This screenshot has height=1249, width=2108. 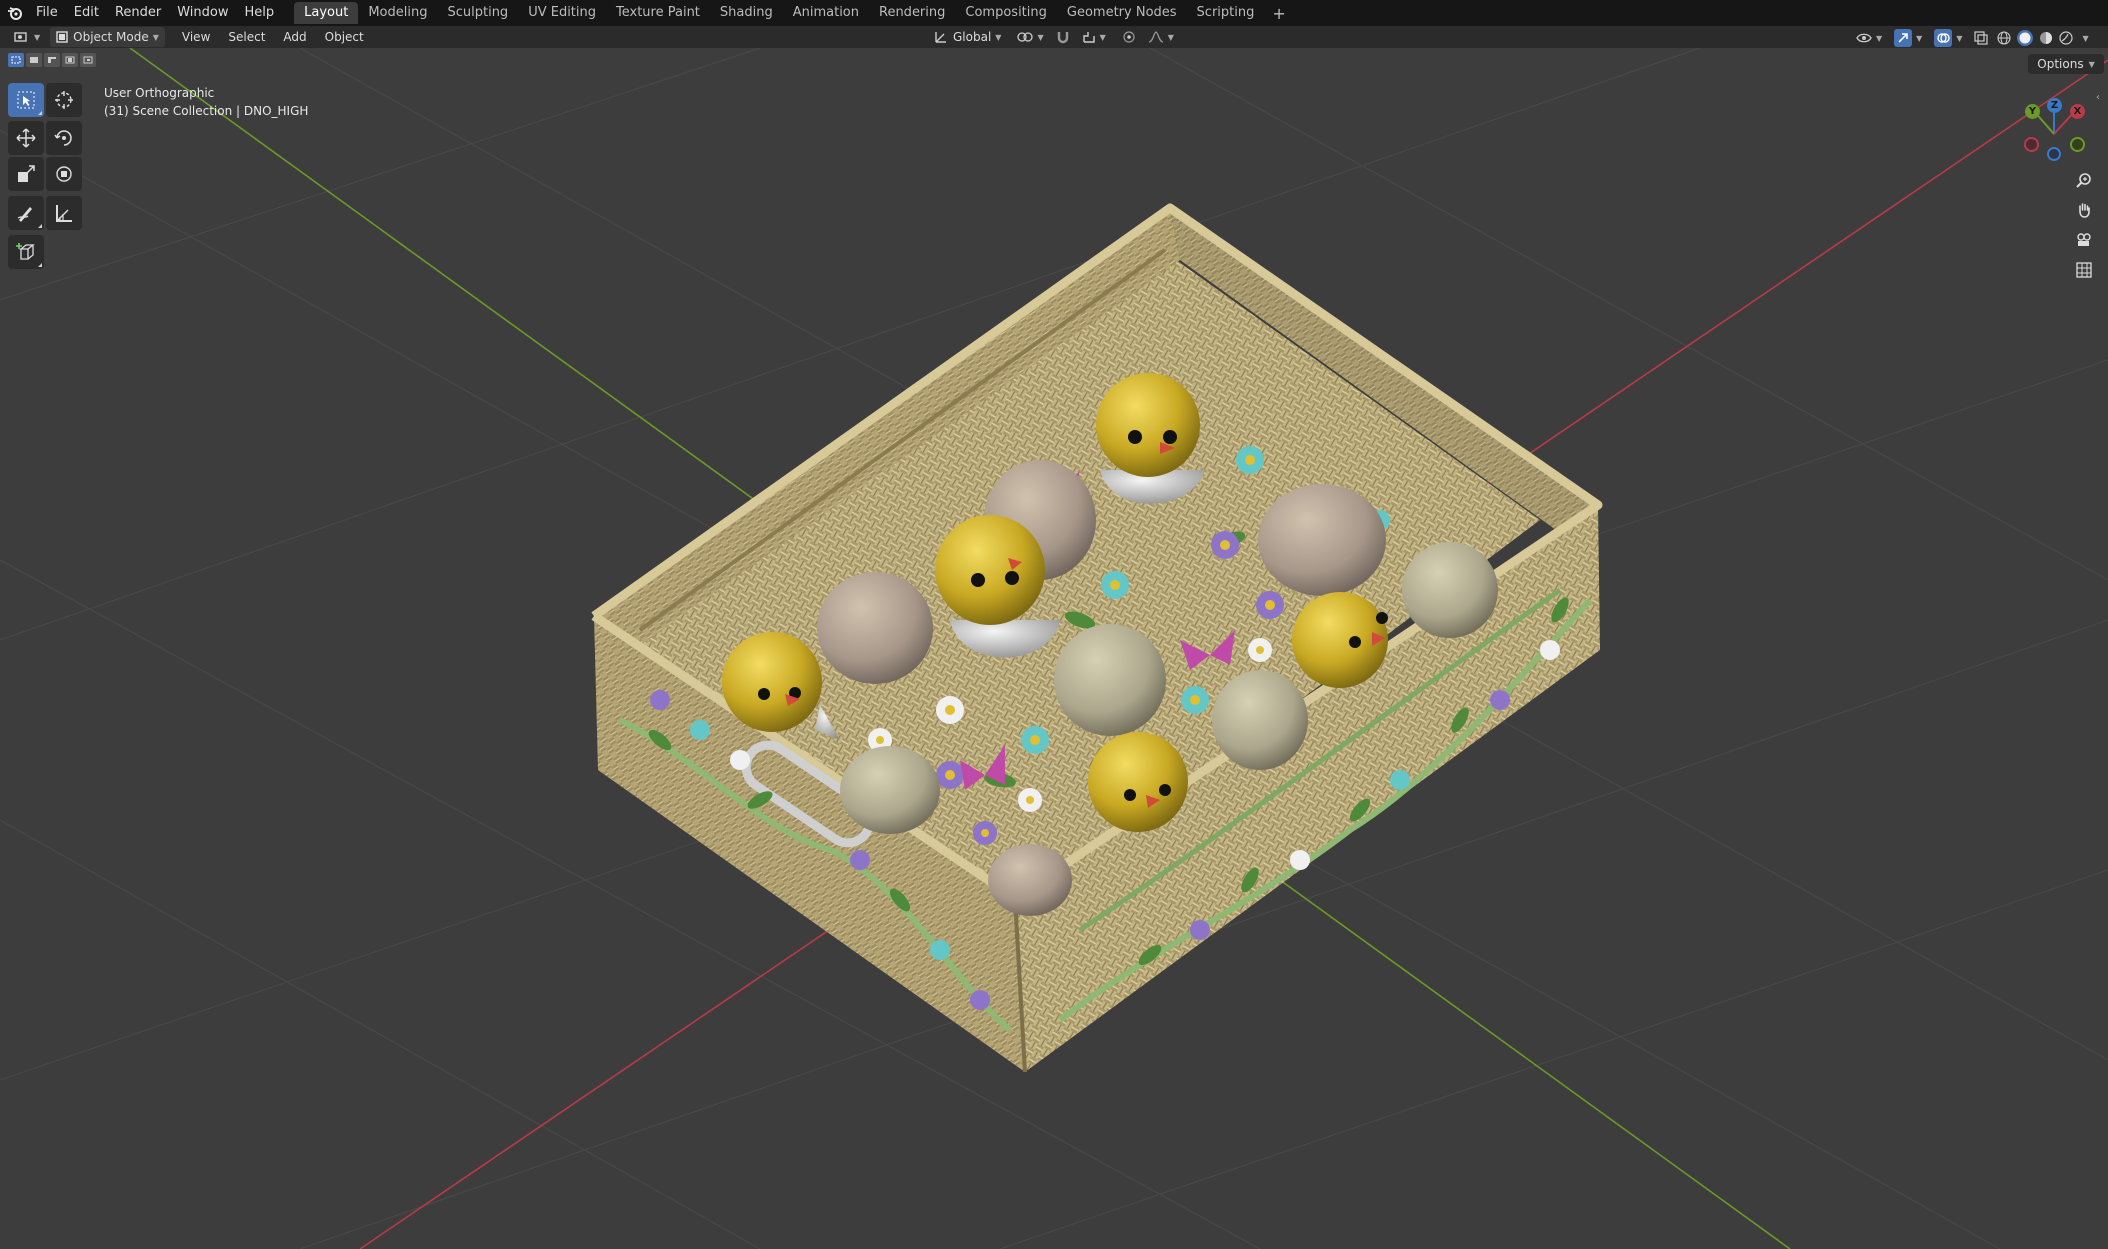 I want to click on transform-tool, so click(x=64, y=174).